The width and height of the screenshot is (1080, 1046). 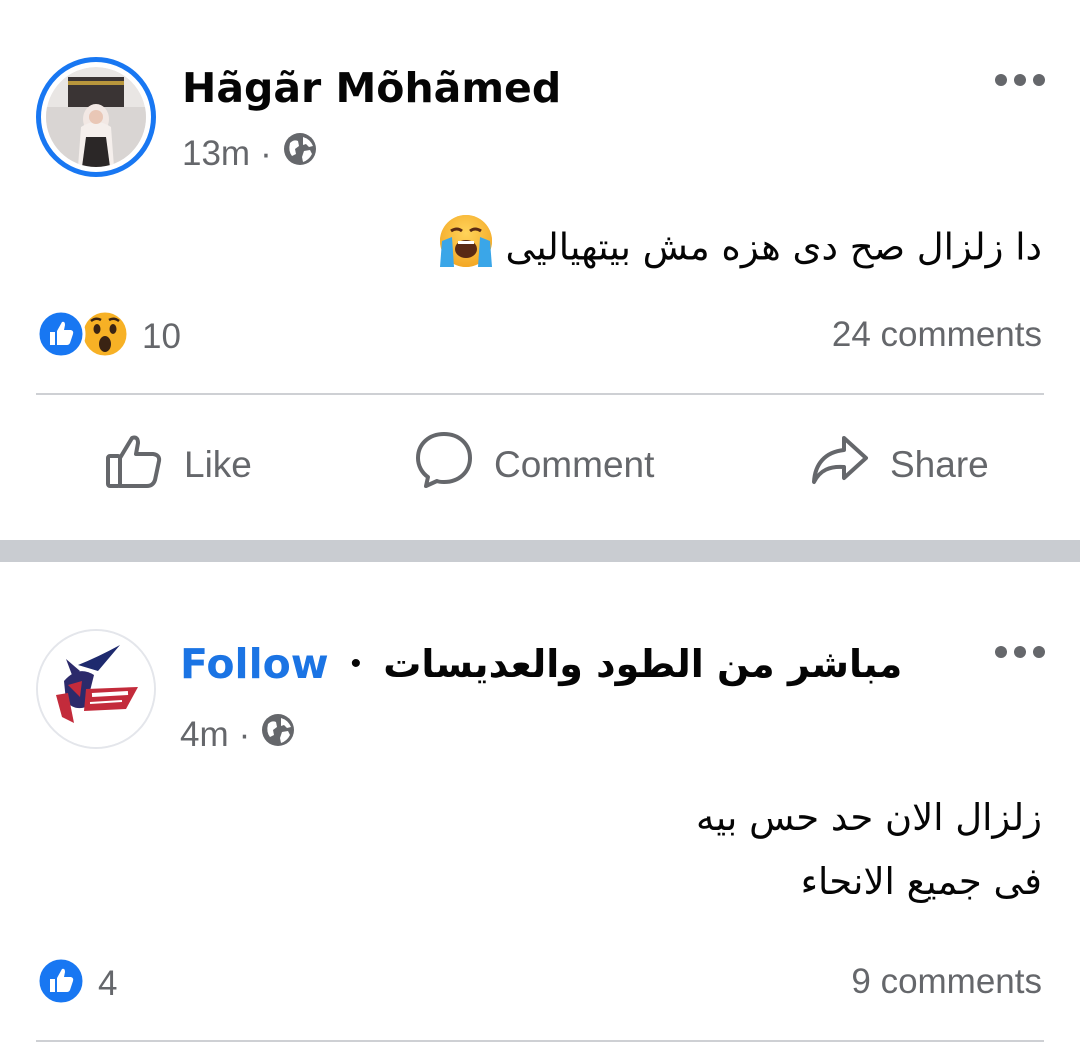 I want to click on post-meta: 4m ·, so click(x=238, y=734).